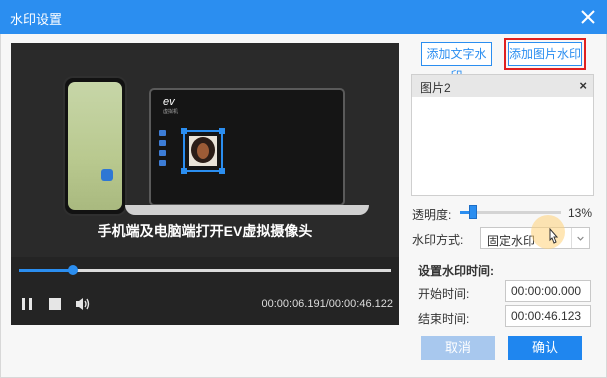 Image resolution: width=607 pixels, height=378 pixels. What do you see at coordinates (583, 85) in the screenshot?
I see `close-icon: ×` at bounding box center [583, 85].